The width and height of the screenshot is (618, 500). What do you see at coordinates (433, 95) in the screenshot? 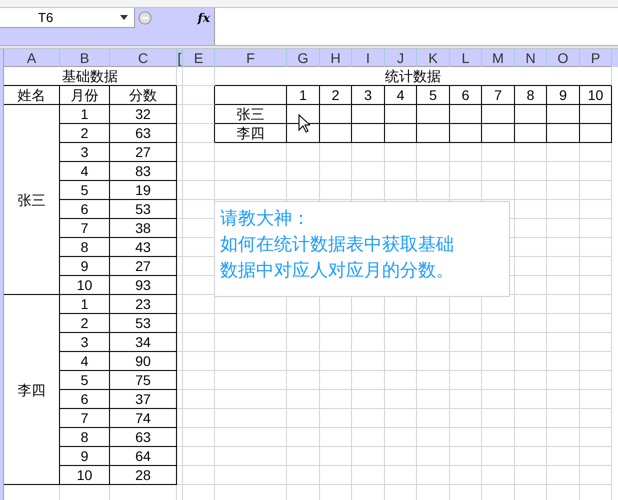
I see `month-heading: 5` at bounding box center [433, 95].